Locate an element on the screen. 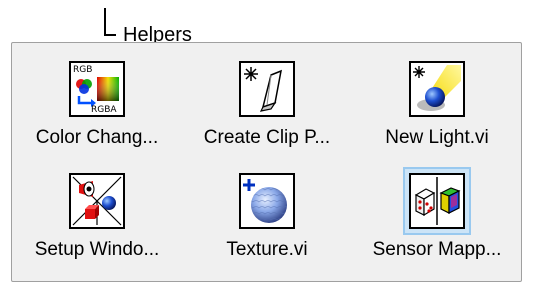  icon-frame-selected is located at coordinates (437, 201).